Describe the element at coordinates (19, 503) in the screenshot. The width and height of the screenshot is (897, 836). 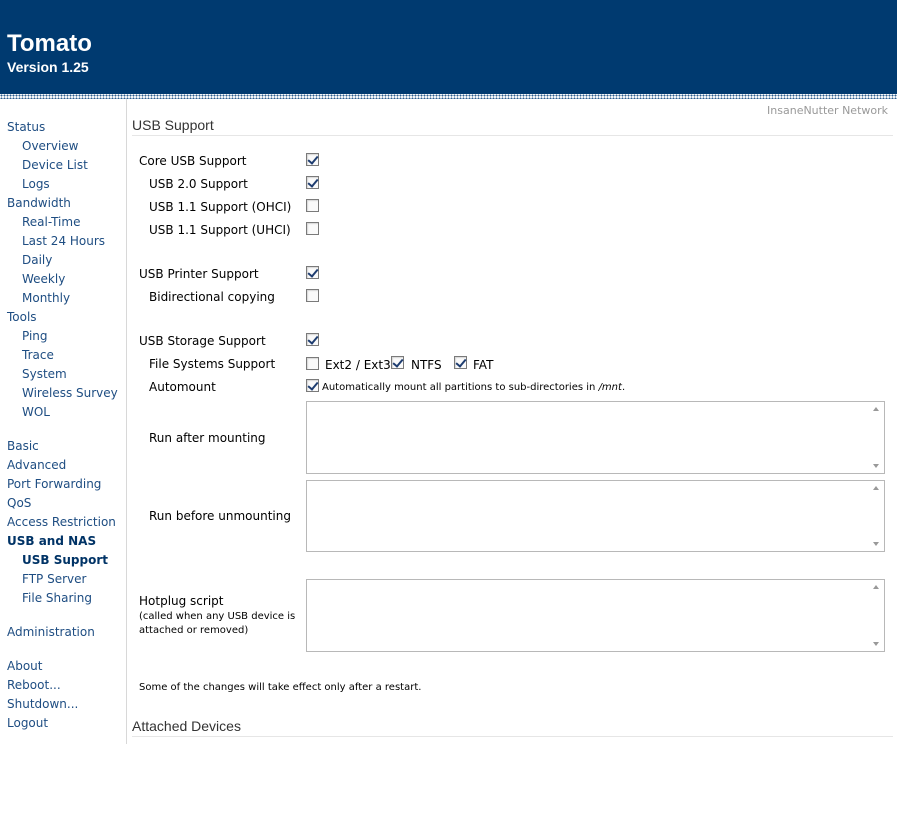
I see `nav-qos: QoS` at that location.